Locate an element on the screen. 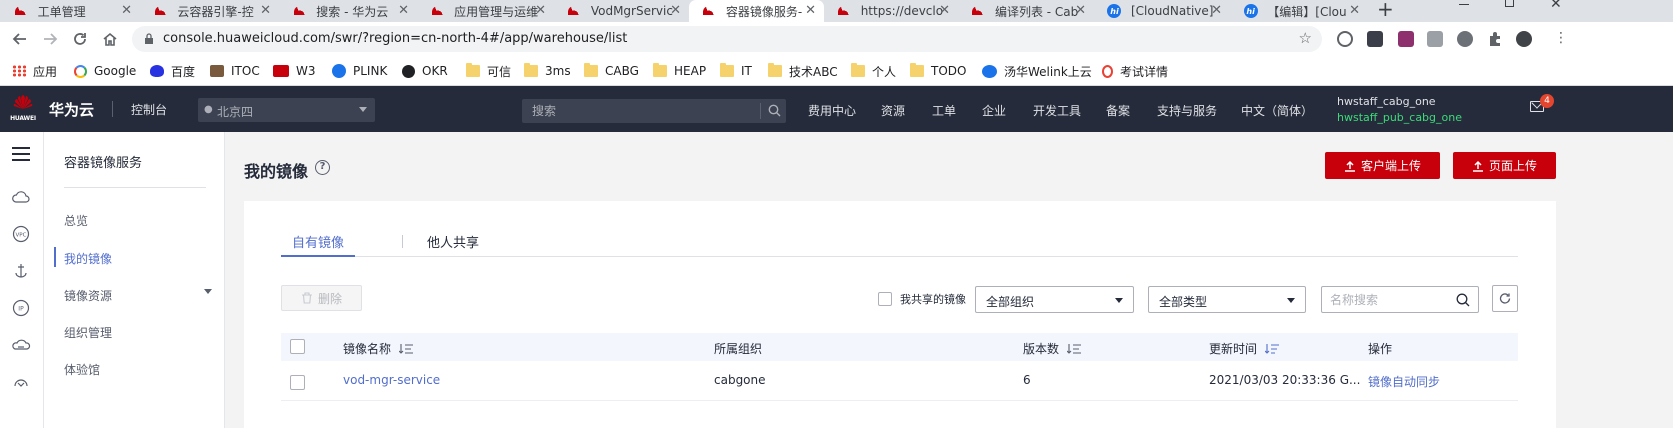 This screenshot has height=431, width=1673. global-search-input is located at coordinates (641, 111).